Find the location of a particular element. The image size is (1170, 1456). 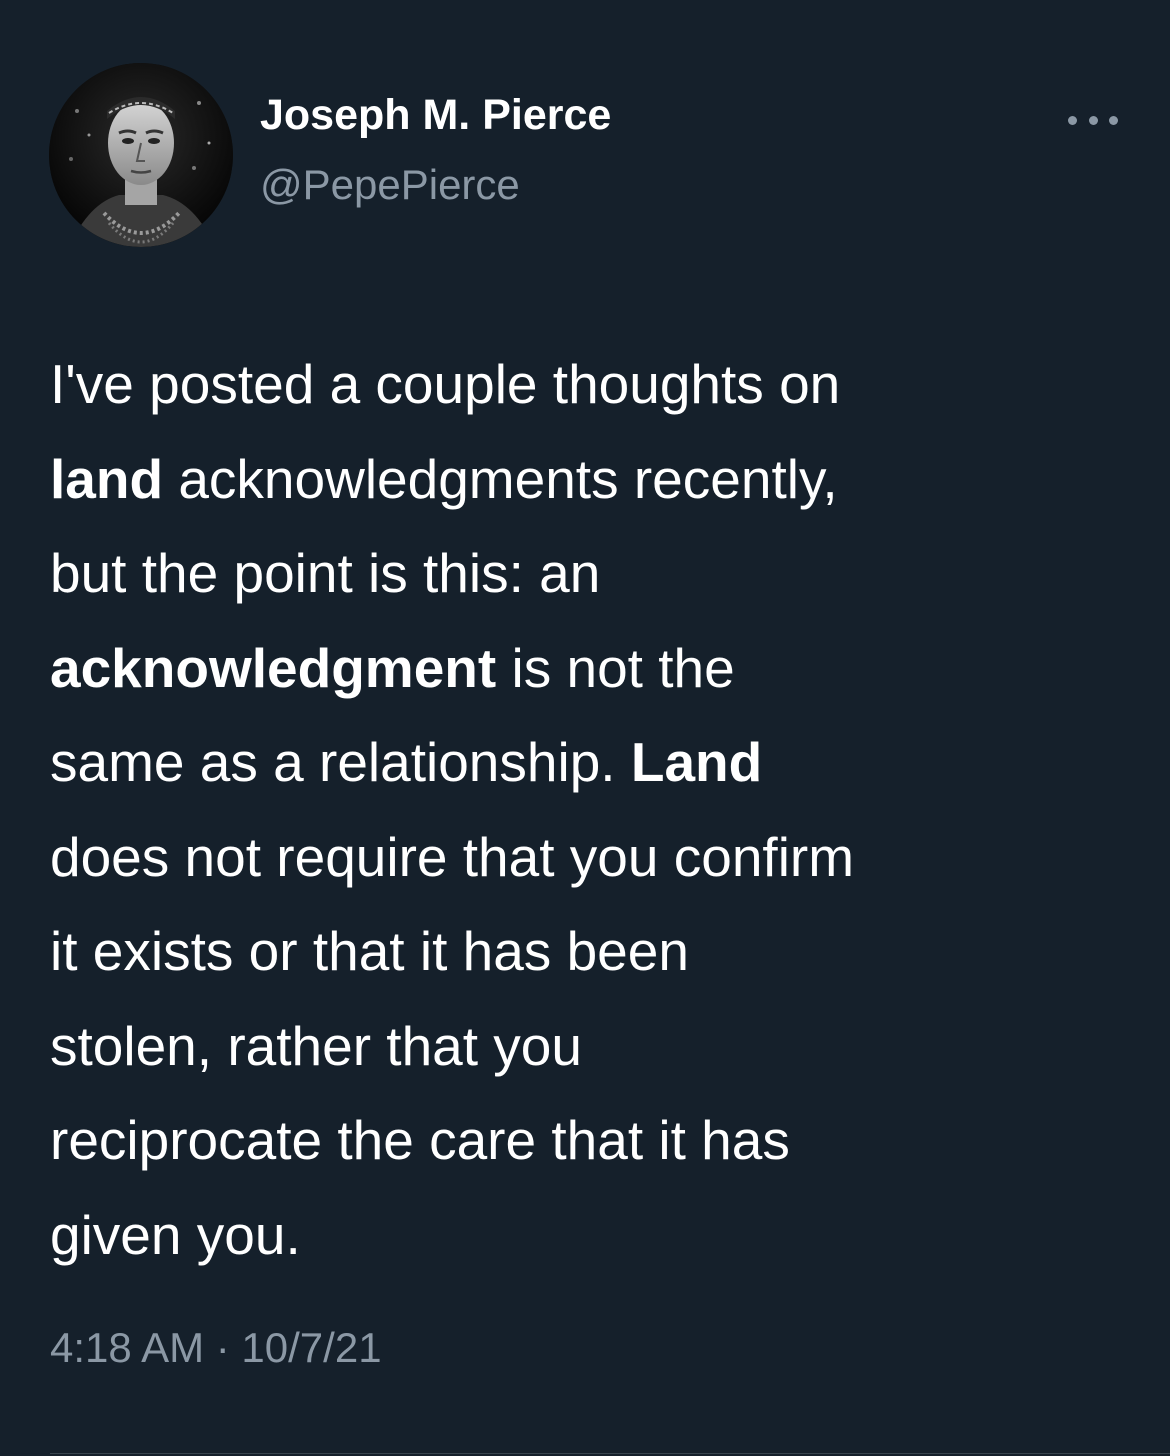

divider is located at coordinates (610, 1453).